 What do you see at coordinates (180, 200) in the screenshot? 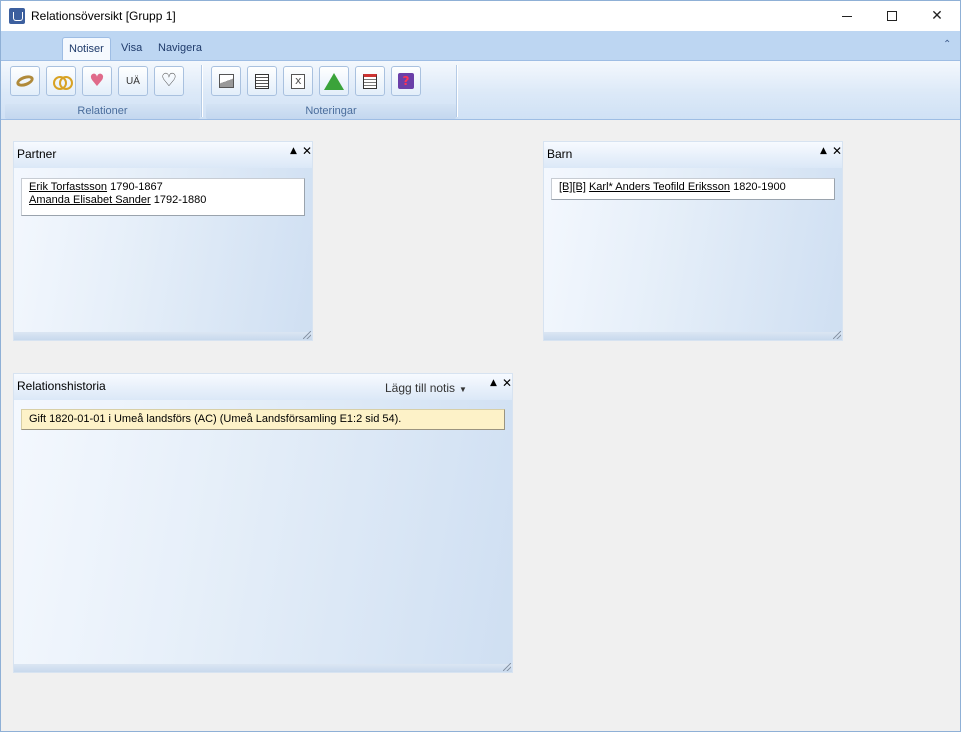
I see `person-years: 1792-1880` at bounding box center [180, 200].